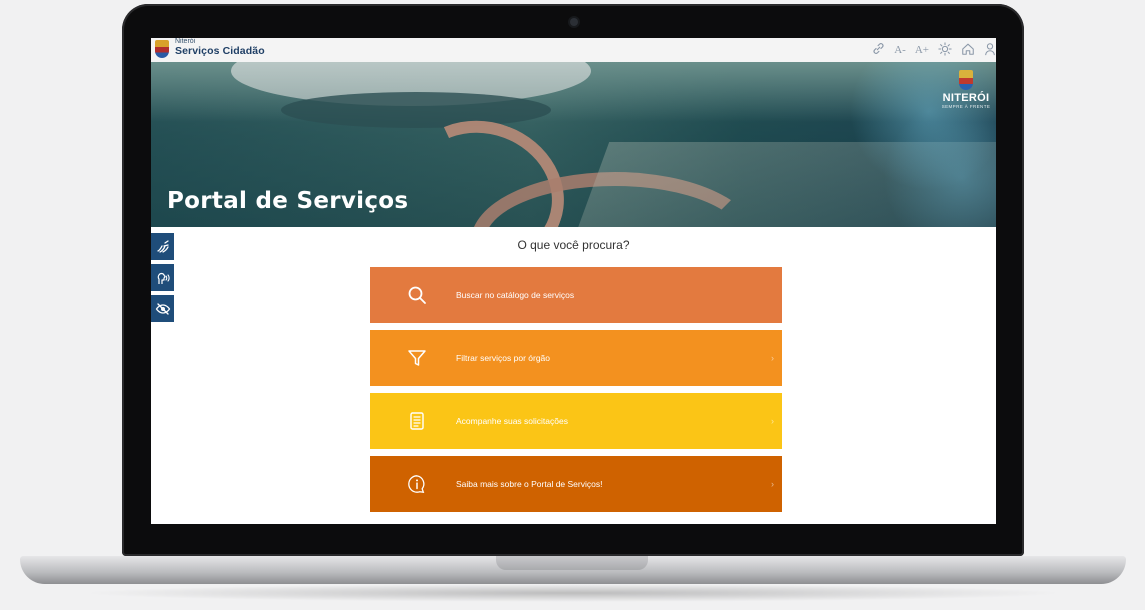 The width and height of the screenshot is (1145, 610). Describe the element at coordinates (515, 295) in the screenshot. I see `menu-item-label: Buscar no catálogo de serviços` at that location.